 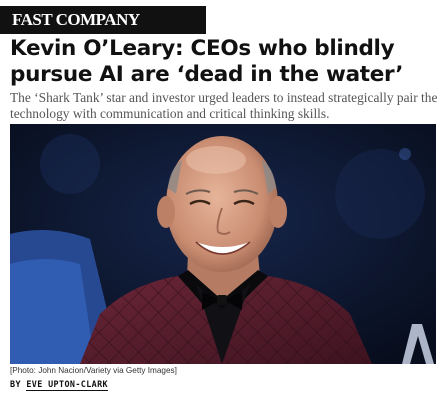 I want to click on masthead: FAST COMPANY, so click(x=103, y=20).